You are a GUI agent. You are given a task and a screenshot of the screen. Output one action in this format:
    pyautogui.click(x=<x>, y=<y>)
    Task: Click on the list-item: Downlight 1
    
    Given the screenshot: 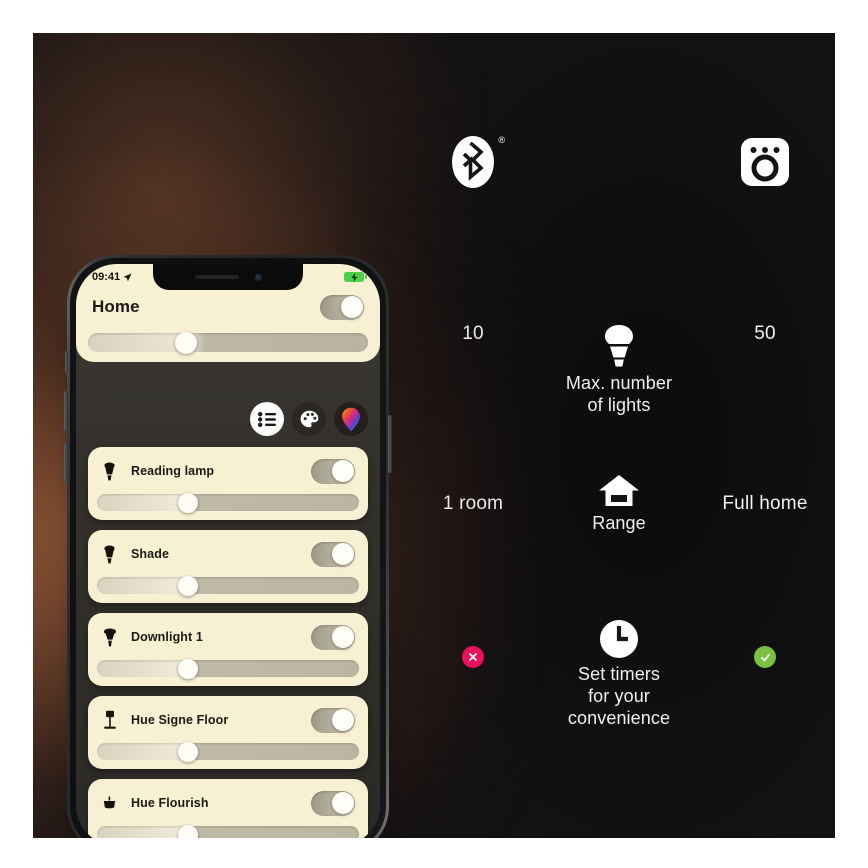 What is the action you would take?
    pyautogui.click(x=228, y=649)
    